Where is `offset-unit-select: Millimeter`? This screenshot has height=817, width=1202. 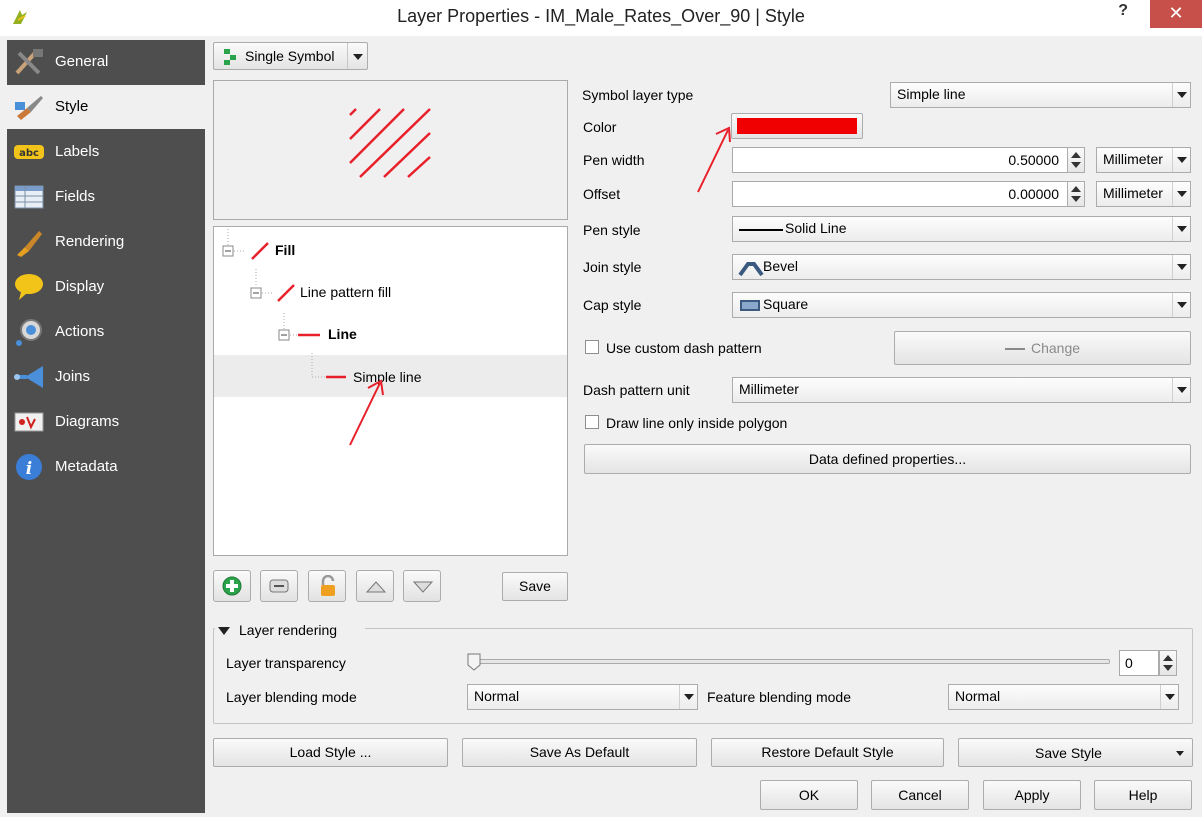 offset-unit-select: Millimeter is located at coordinates (1143, 194).